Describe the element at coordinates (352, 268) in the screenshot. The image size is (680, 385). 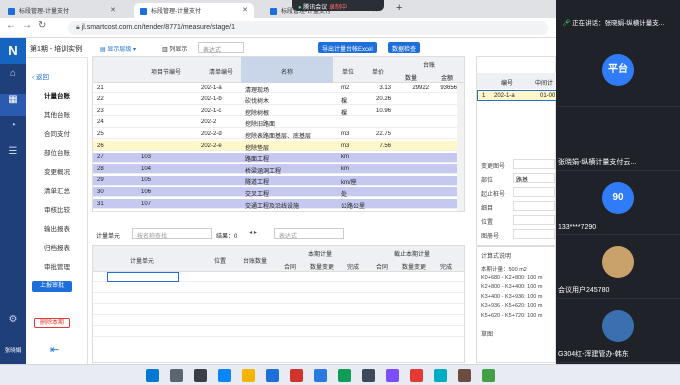
I see `col-complete: 完成` at that location.